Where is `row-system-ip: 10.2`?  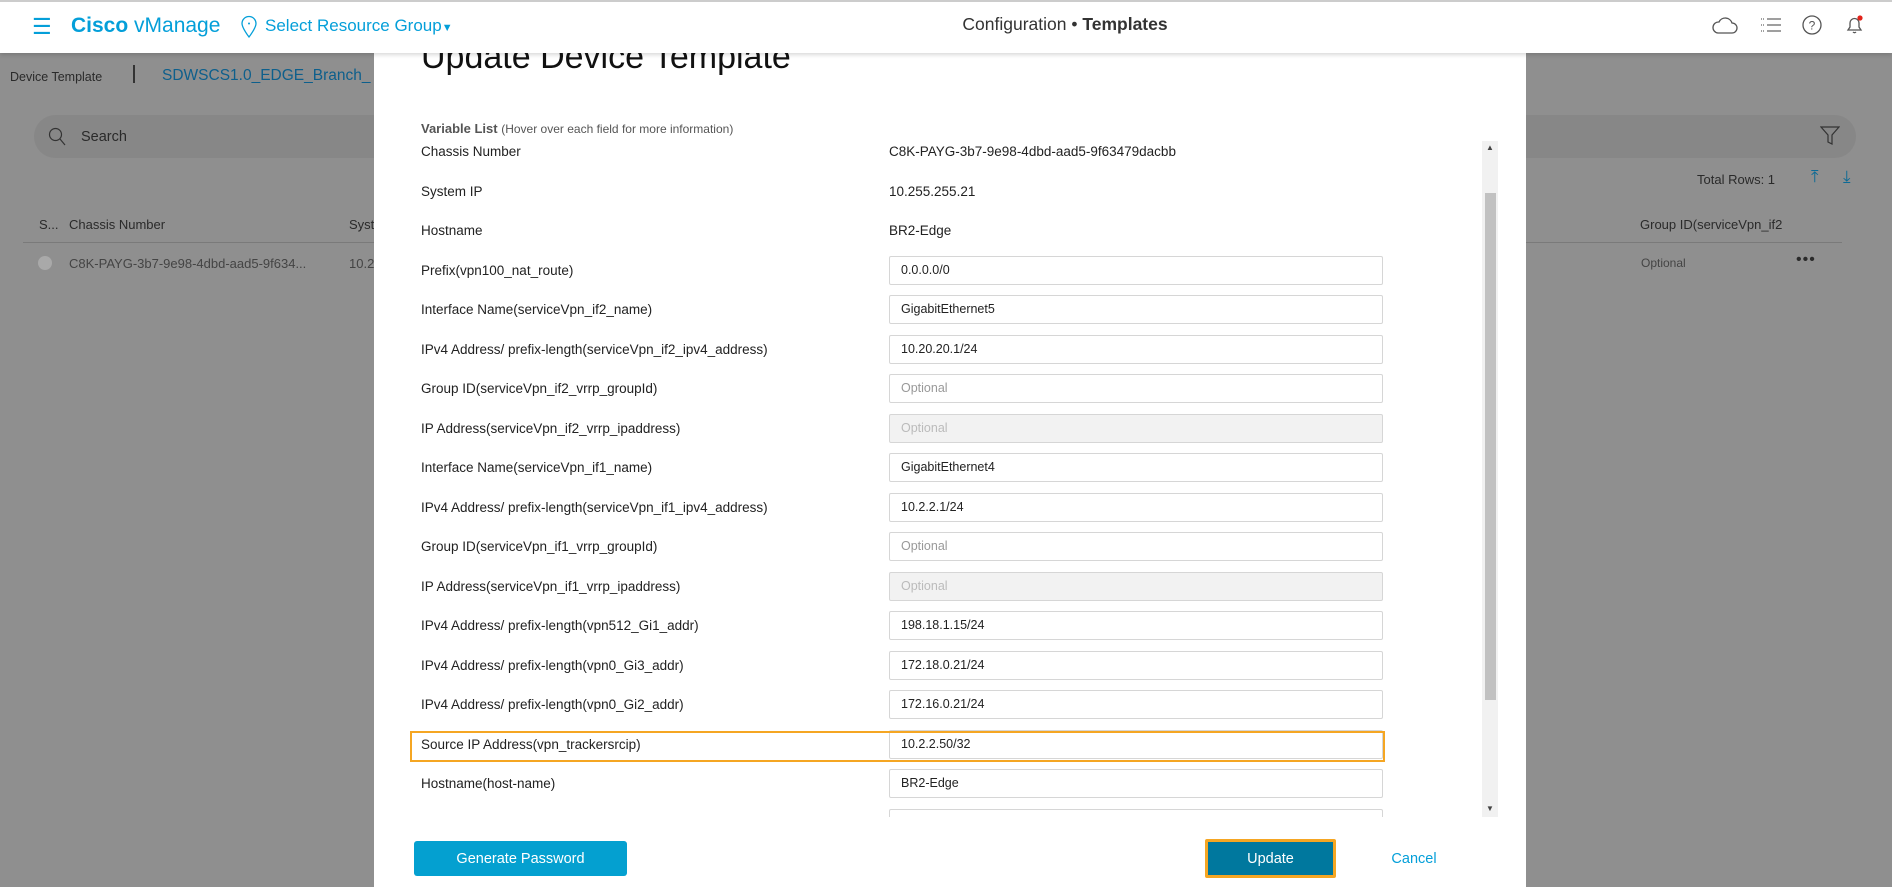
row-system-ip: 10.2 is located at coordinates (362, 263).